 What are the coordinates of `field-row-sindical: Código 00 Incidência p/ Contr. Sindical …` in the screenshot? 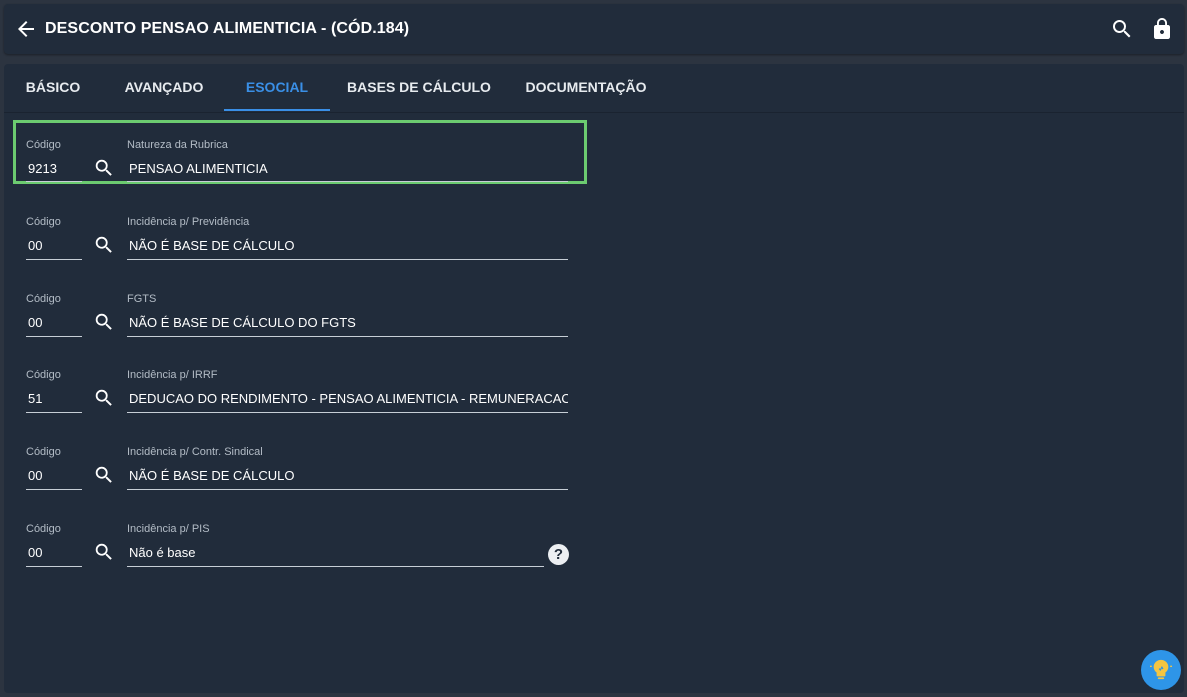 It's located at (304, 475).